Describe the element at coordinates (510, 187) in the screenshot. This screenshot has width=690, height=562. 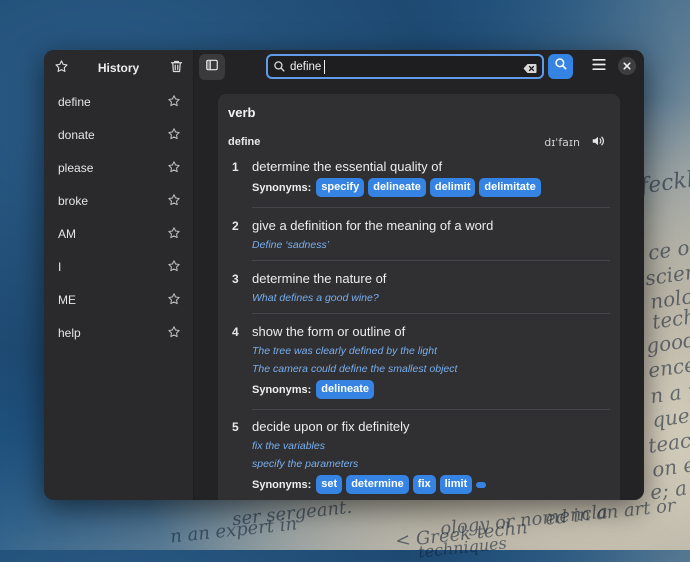
I see `synonym-chip: delimitate` at that location.